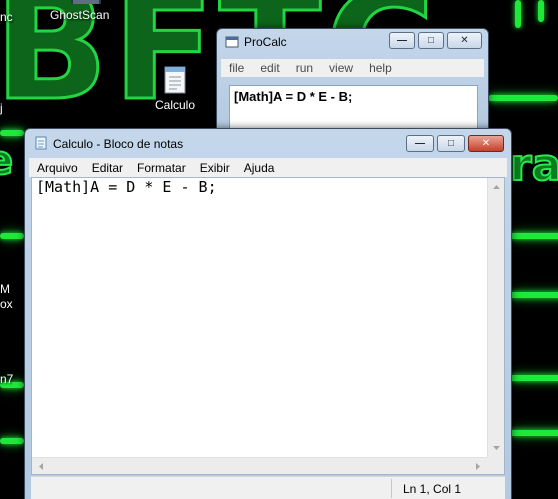  Describe the element at coordinates (6, 304) in the screenshot. I see `desktop-label-partial: ox` at that location.